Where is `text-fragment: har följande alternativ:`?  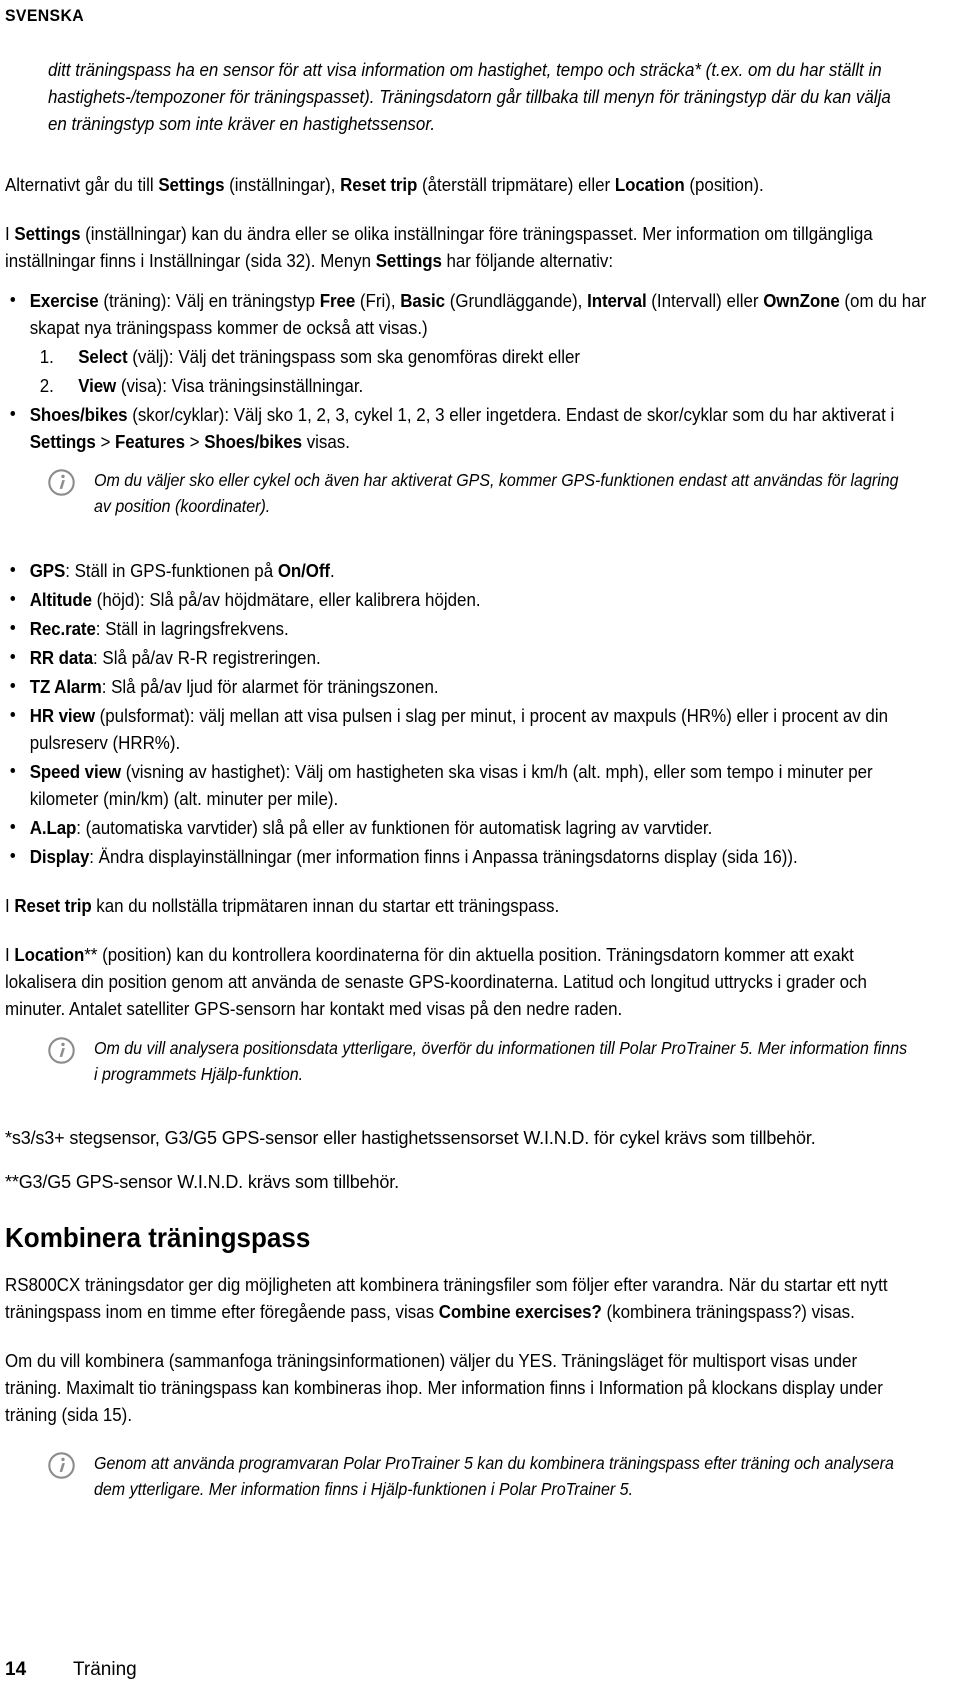 text-fragment: har följande alternativ: is located at coordinates (527, 260).